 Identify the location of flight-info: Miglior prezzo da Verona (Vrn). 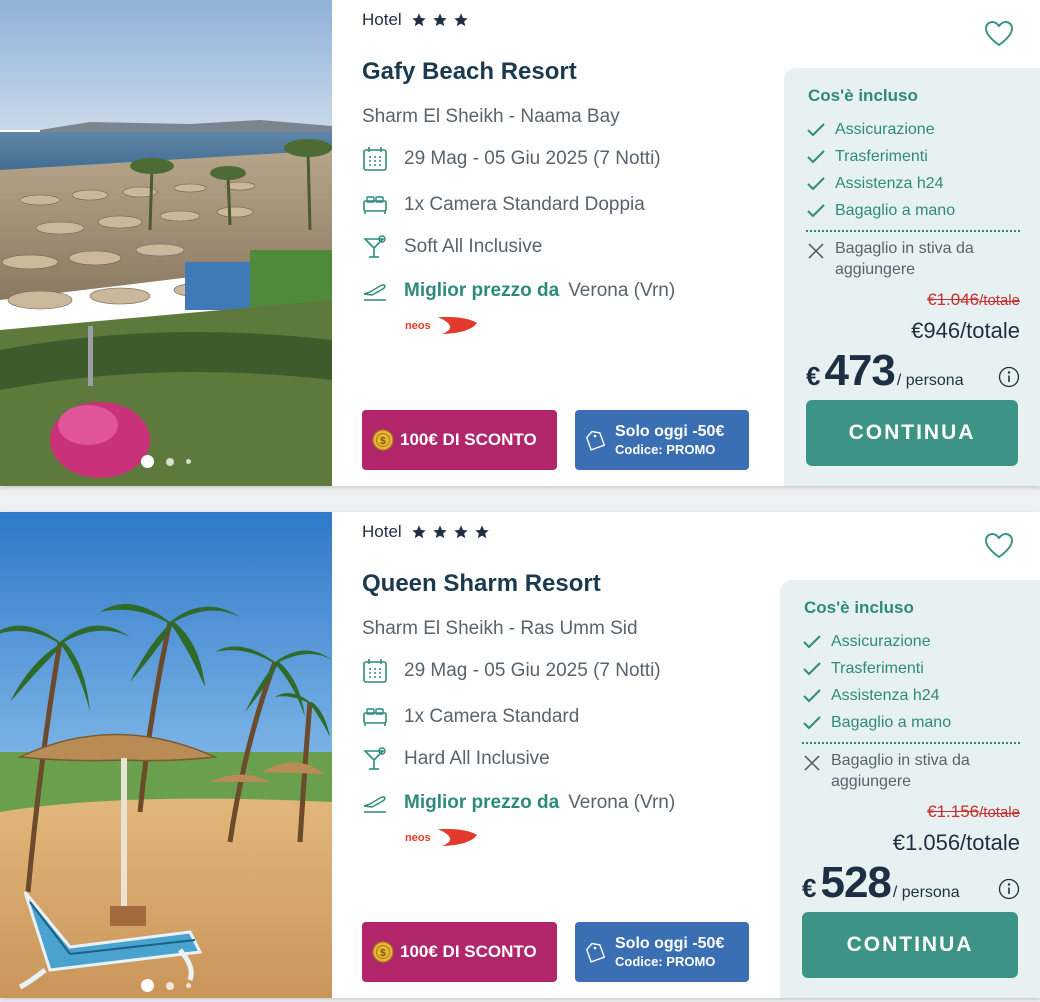
(518, 291).